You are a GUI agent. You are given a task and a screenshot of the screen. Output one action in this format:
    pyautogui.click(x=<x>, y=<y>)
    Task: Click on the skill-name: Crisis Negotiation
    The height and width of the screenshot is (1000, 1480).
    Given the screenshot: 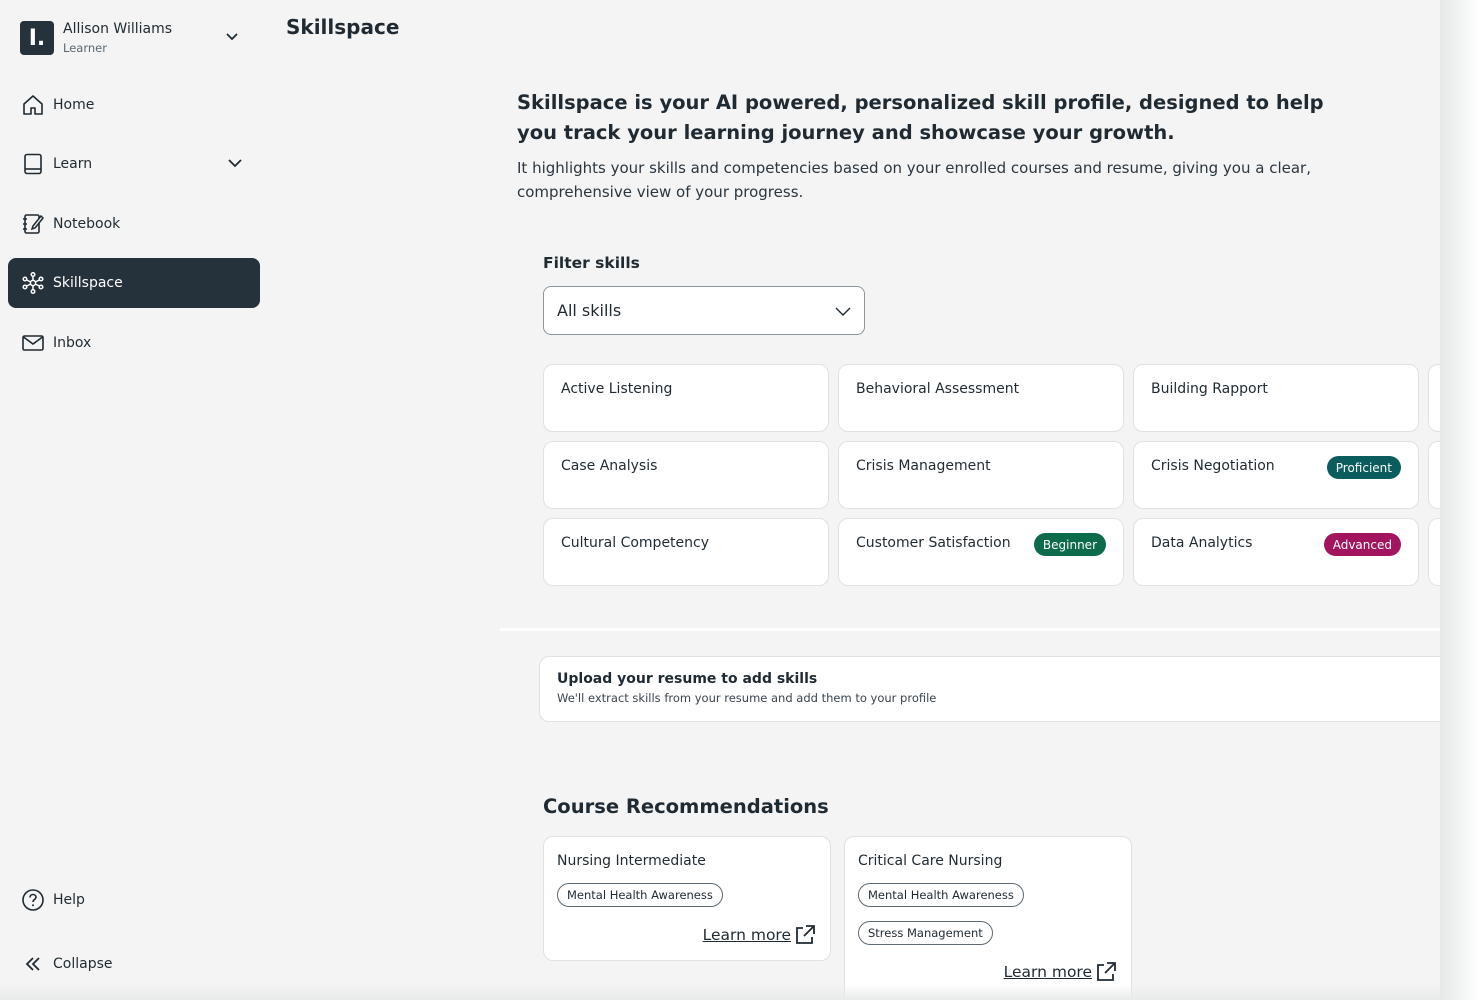 What is the action you would take?
    pyautogui.click(x=1213, y=466)
    